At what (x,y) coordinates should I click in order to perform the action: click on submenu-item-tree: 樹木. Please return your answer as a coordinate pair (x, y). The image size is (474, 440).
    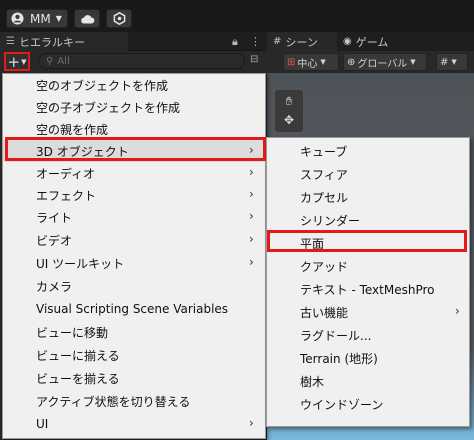
    Looking at the image, I should click on (368, 381).